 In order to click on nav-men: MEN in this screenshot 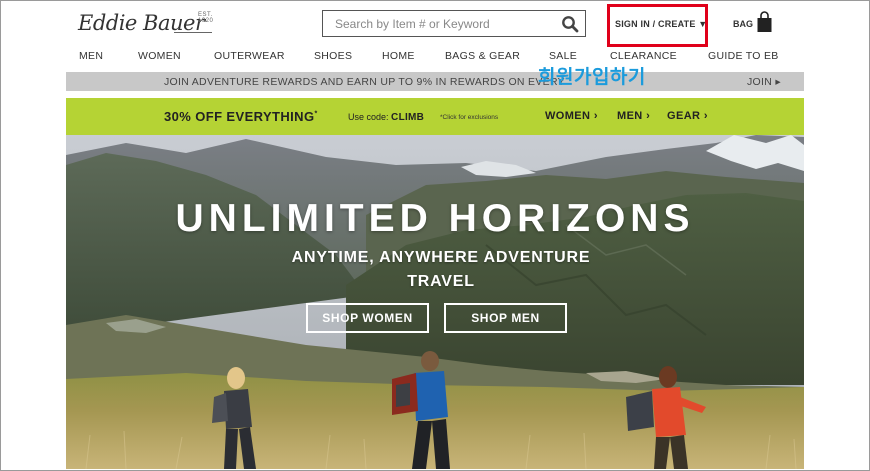, I will do `click(91, 56)`.